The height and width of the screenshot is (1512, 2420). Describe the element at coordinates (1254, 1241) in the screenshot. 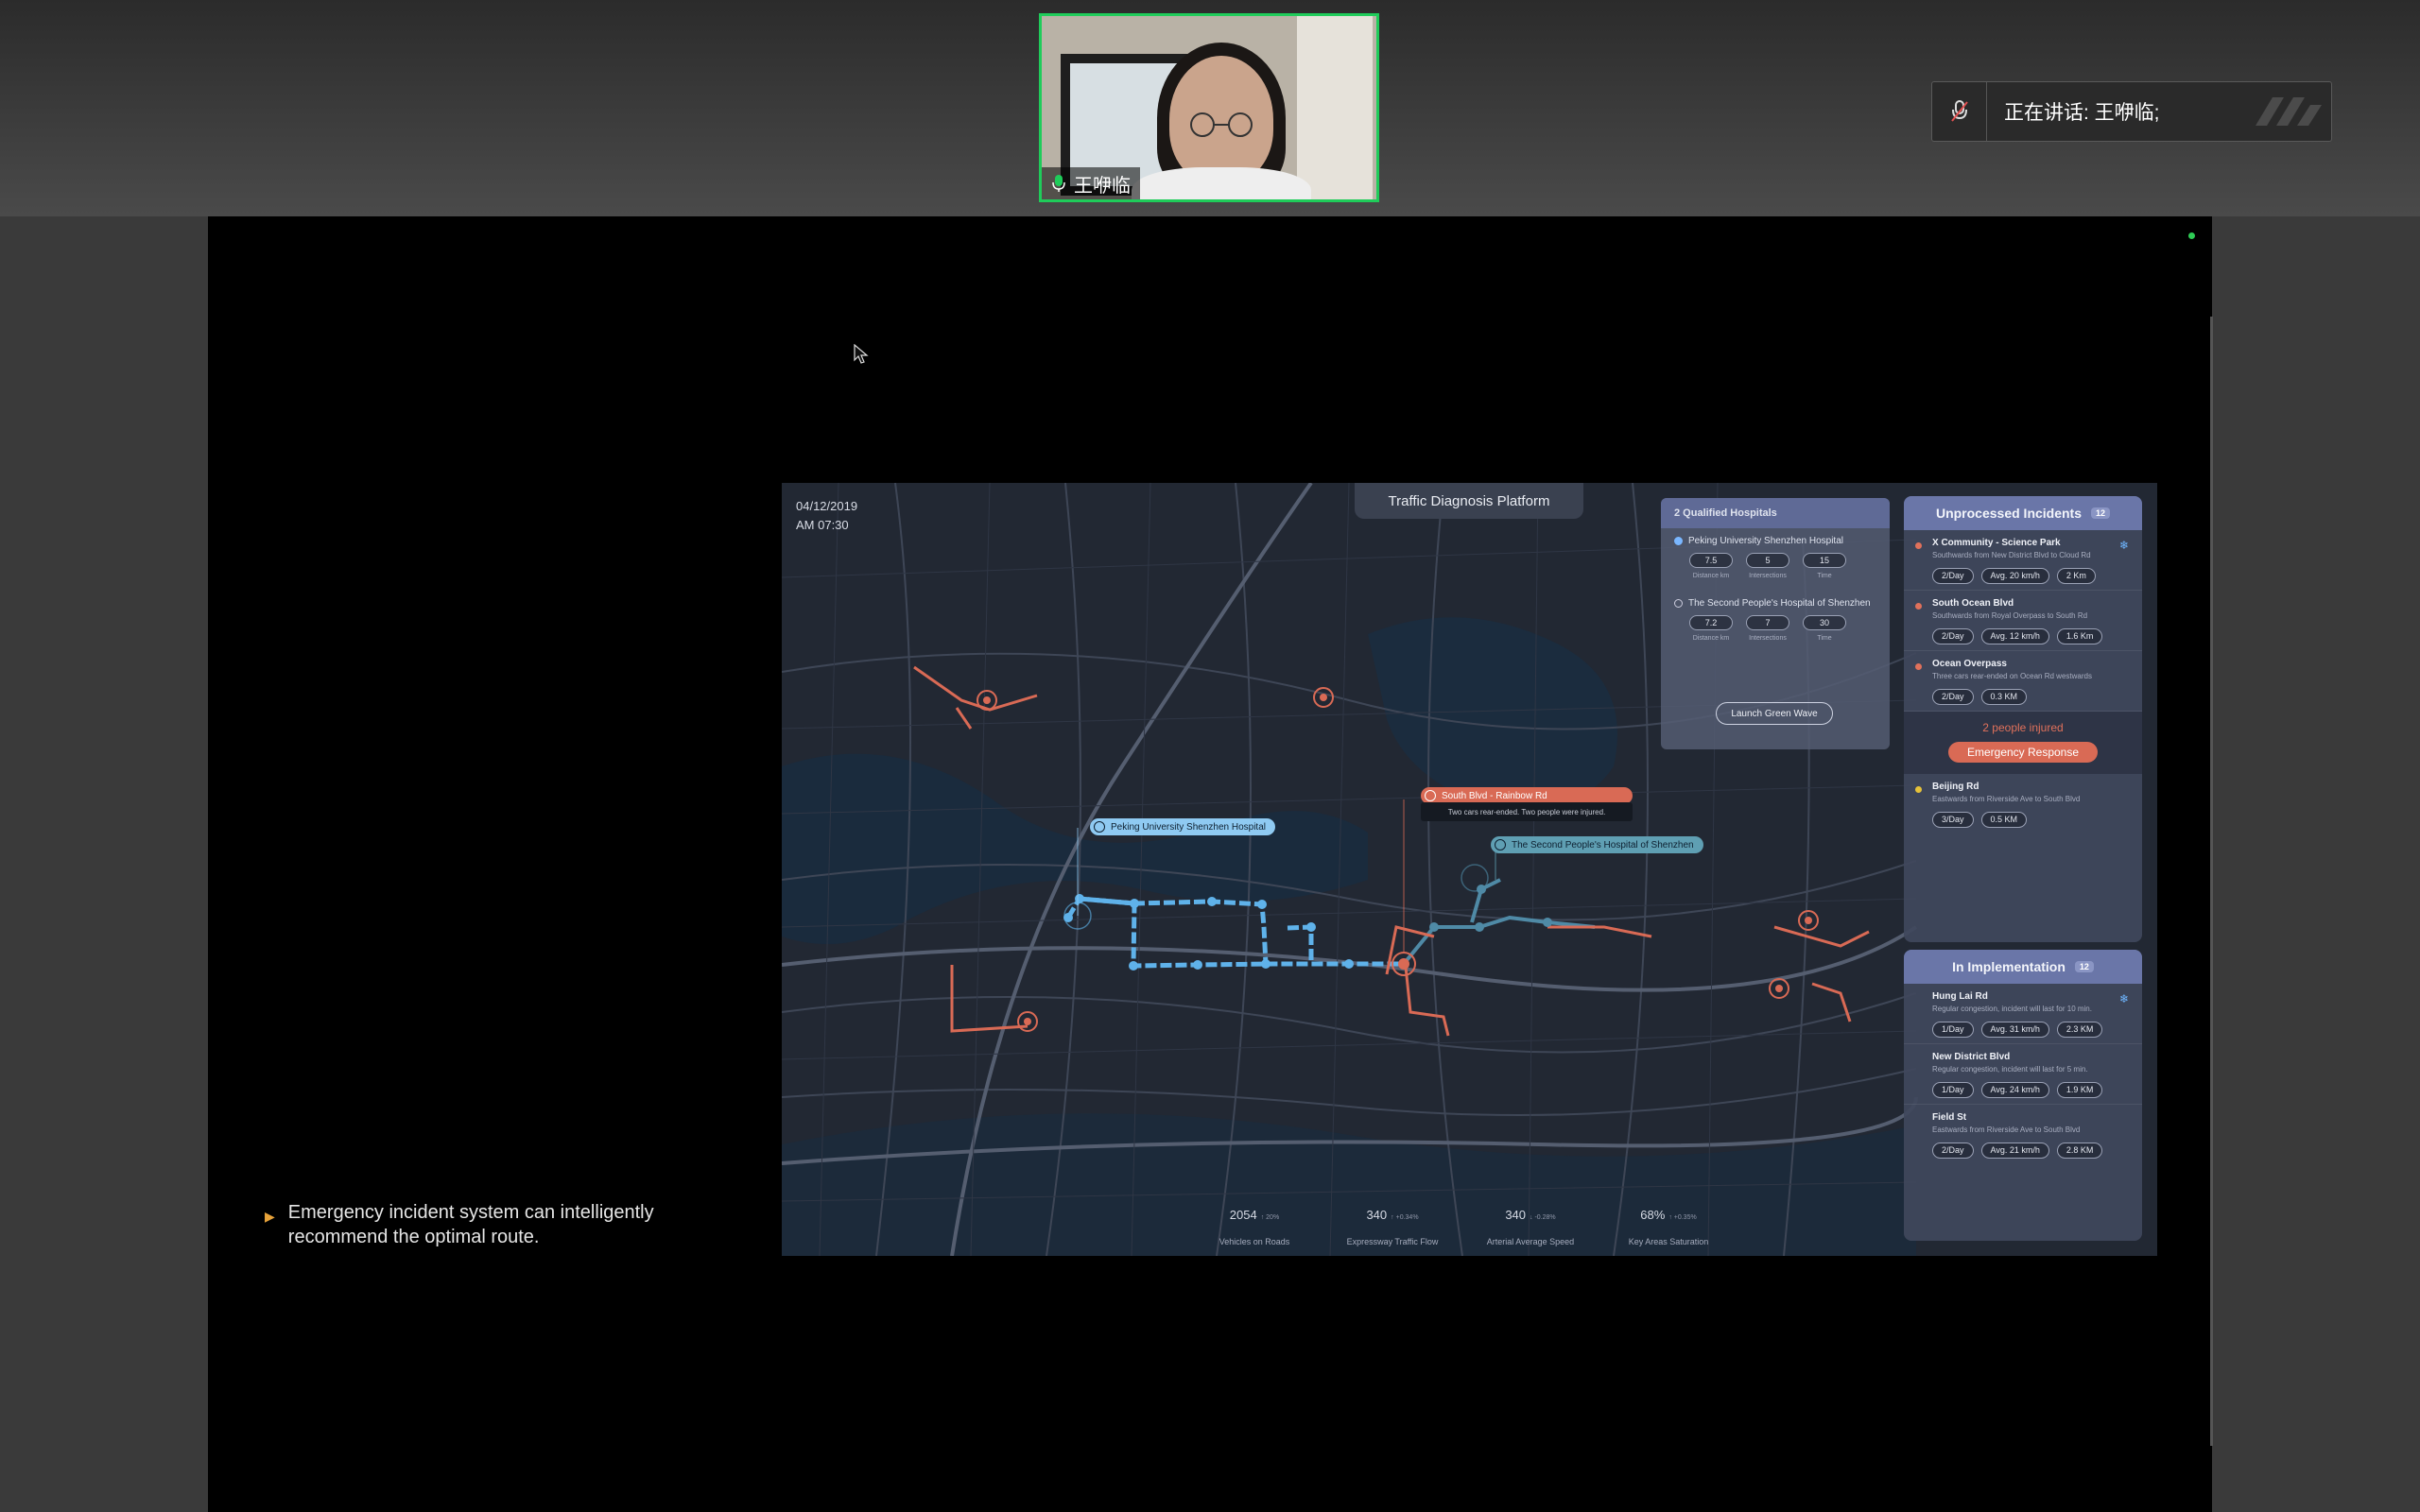

I see `stat-label: Vehicles on Roads` at that location.